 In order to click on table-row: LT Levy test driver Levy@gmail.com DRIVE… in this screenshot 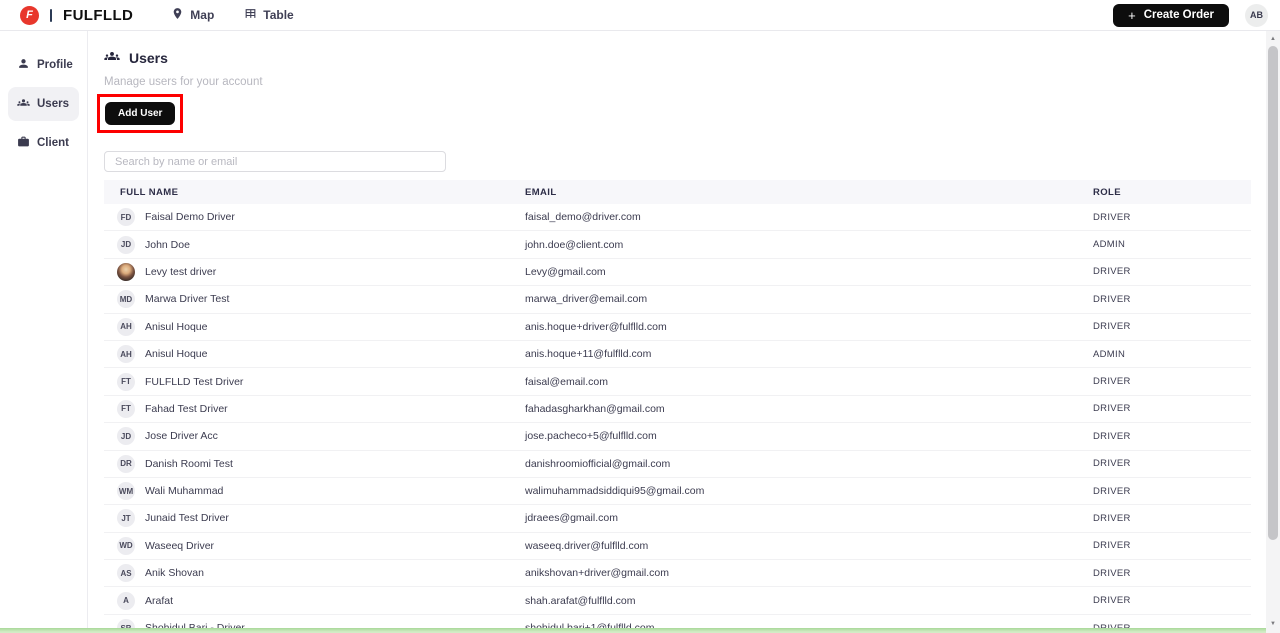, I will do `click(677, 273)`.